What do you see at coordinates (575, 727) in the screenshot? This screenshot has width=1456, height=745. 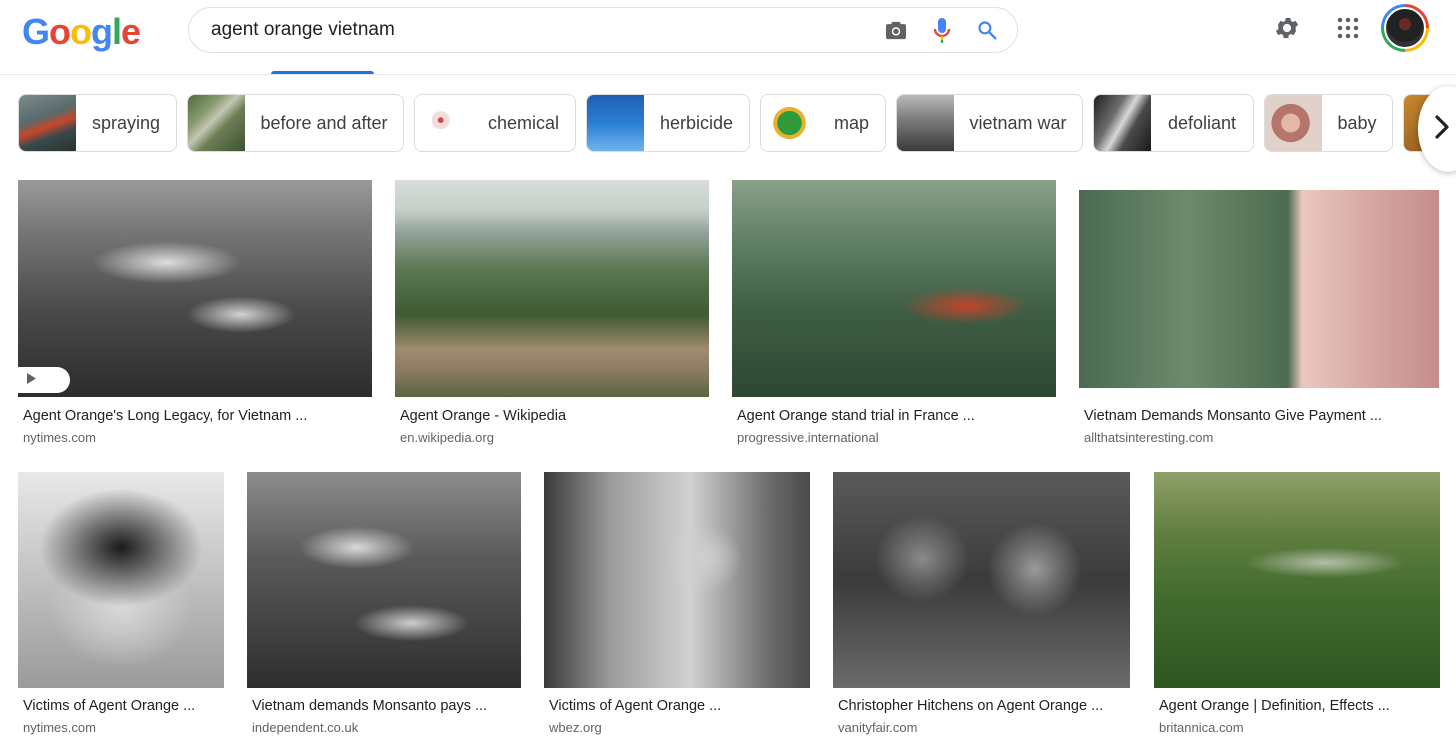 I see `result-source: wbez.org` at bounding box center [575, 727].